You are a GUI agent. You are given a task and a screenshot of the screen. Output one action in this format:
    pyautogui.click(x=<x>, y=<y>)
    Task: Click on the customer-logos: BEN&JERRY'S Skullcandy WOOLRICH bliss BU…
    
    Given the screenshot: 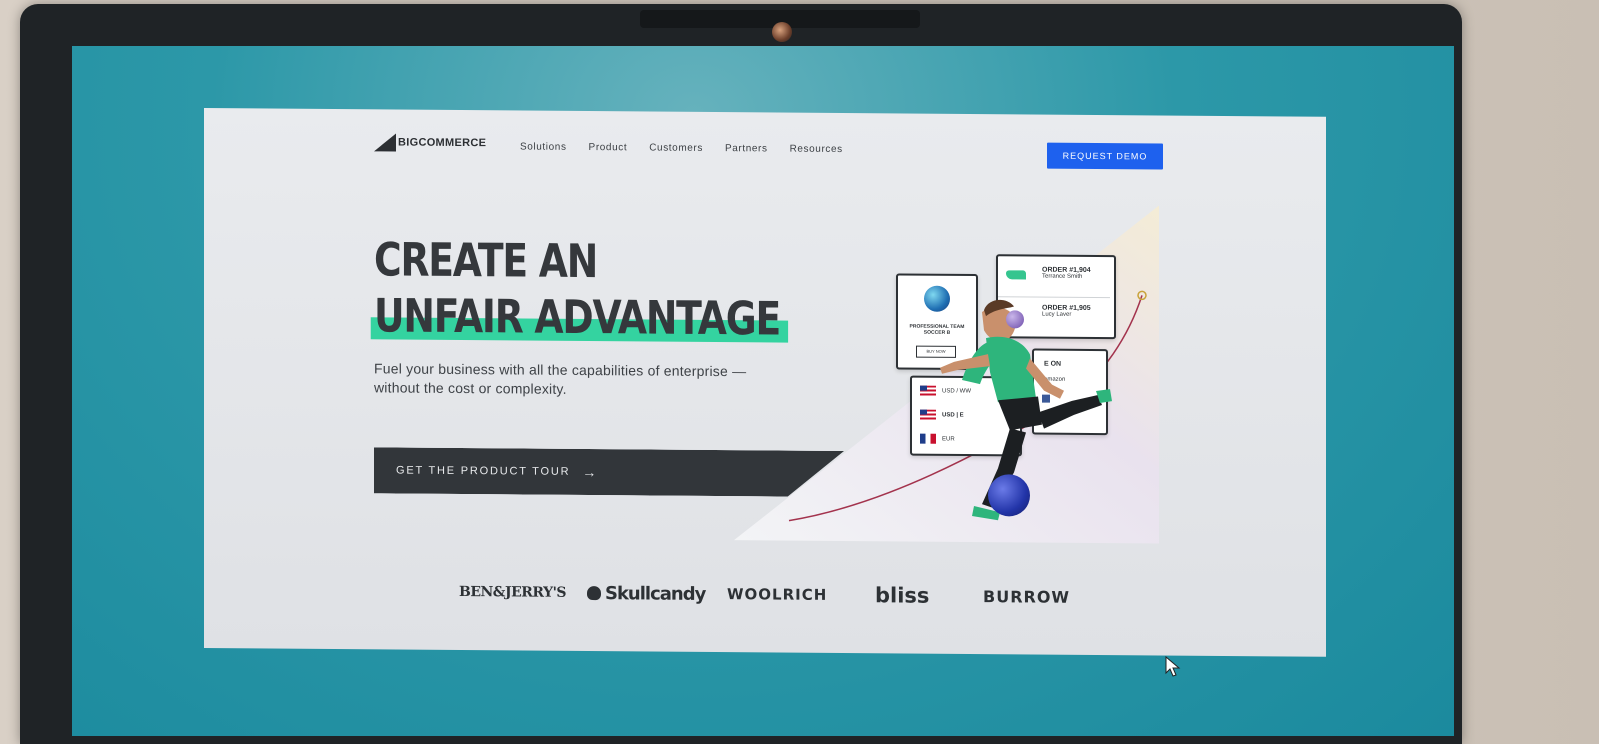 What is the action you would take?
    pyautogui.click(x=764, y=594)
    